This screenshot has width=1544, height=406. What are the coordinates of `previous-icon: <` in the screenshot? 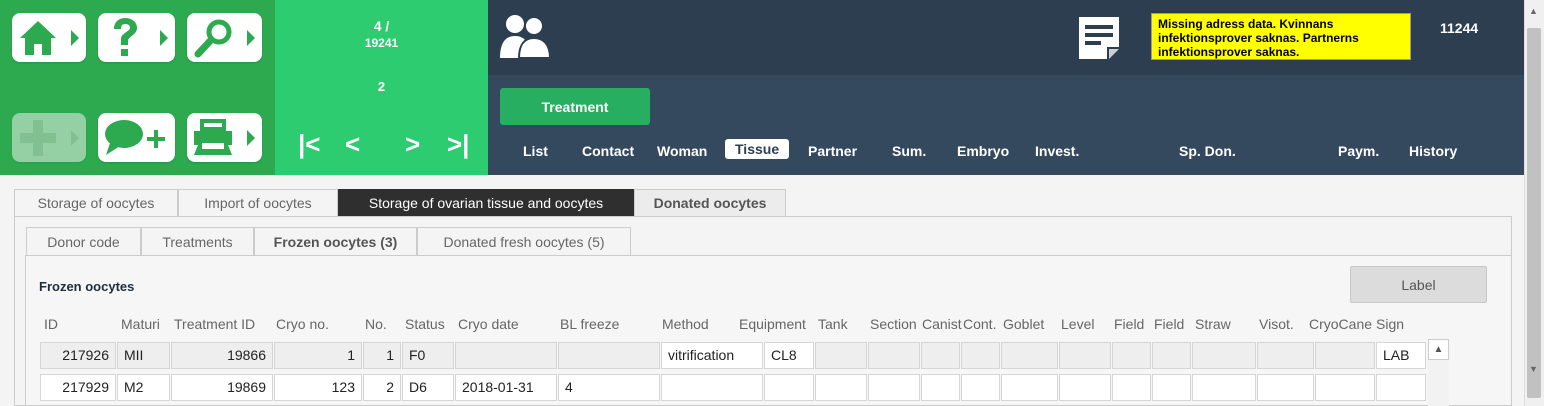 It's located at (352, 144).